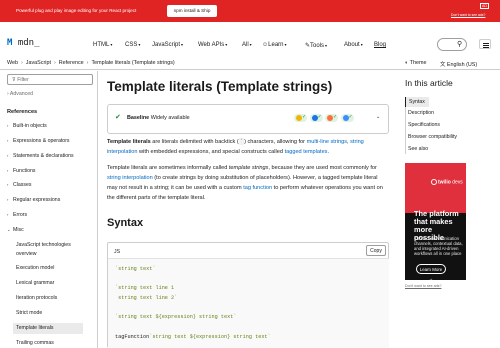  What do you see at coordinates (176, 317) in the screenshot?
I see `code-line: `string text ${expression} string text`` at bounding box center [176, 317].